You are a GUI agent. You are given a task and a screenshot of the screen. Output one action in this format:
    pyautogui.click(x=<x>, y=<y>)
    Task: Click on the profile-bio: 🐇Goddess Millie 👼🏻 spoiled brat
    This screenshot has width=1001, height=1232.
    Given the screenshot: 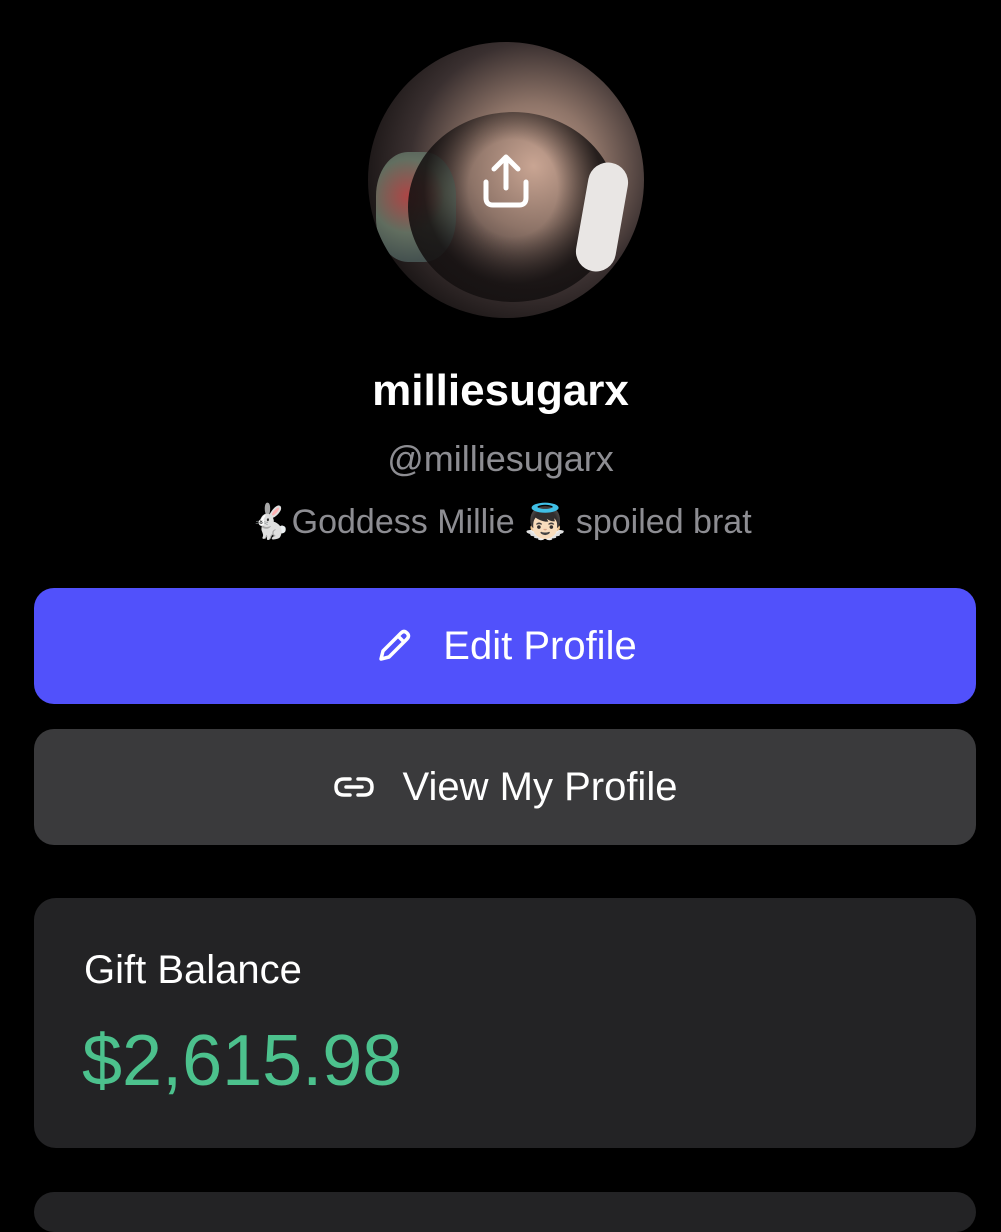 What is the action you would take?
    pyautogui.click(x=500, y=522)
    